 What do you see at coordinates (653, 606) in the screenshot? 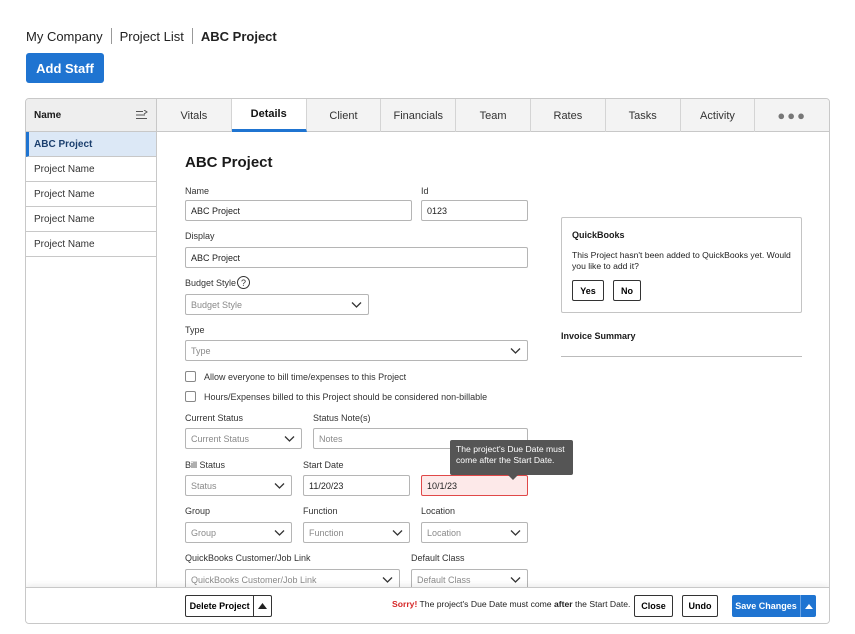
I see `close-button: Close` at bounding box center [653, 606].